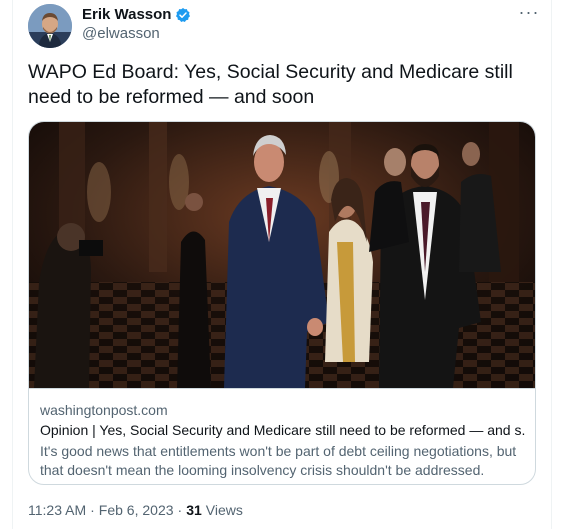 The image size is (574, 529). I want to click on author-display-name: Erik Wasson, so click(126, 14).